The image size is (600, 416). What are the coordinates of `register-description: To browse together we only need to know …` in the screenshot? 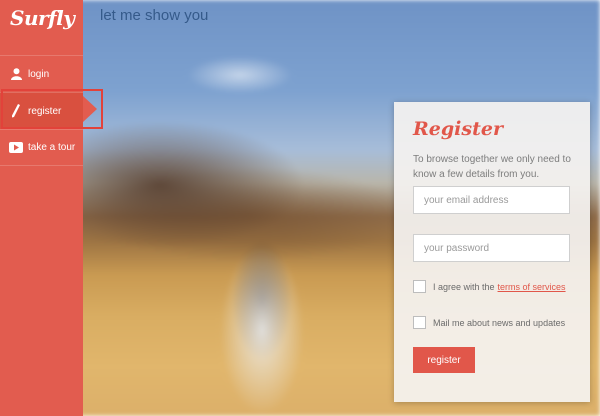 It's located at (492, 167).